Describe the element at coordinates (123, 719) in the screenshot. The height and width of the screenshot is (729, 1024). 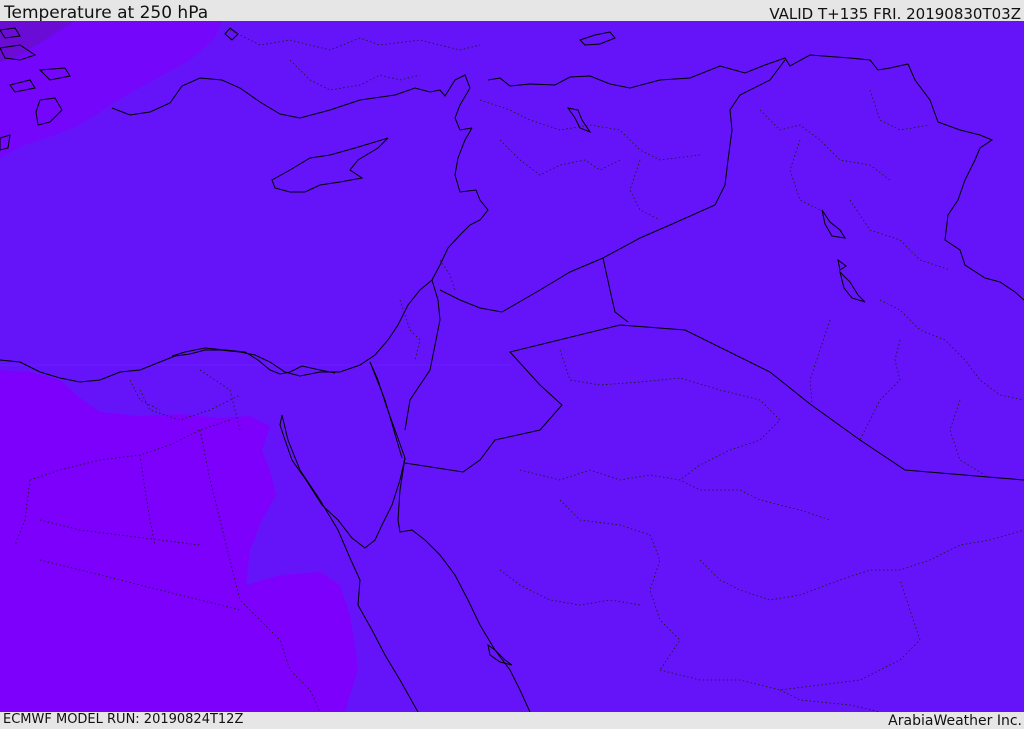
I see `model-run-label: ECMWF MODEL RUN: 20190824T12Z` at that location.